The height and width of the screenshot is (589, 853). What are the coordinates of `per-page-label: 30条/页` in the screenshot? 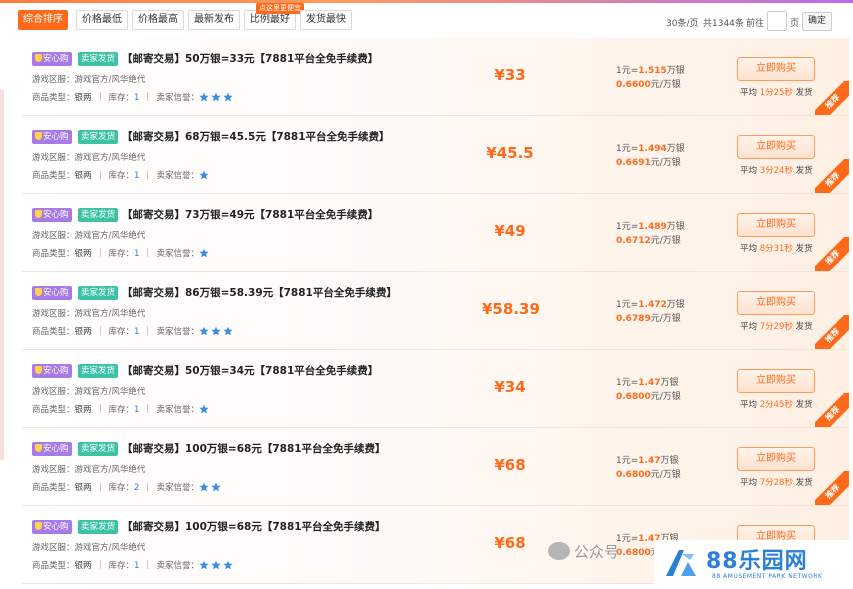 It's located at (682, 22).